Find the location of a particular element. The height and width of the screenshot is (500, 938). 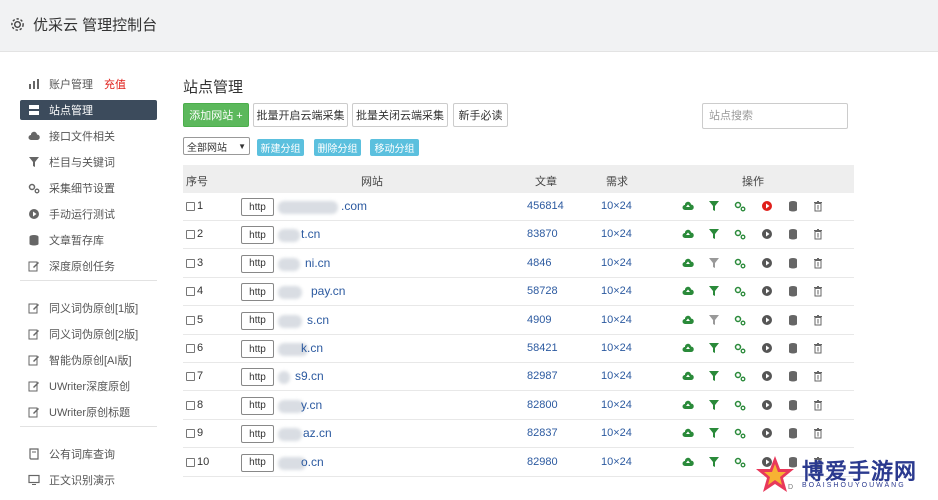

sidebar-item-11: UWriter深度原创 is located at coordinates (88, 386).